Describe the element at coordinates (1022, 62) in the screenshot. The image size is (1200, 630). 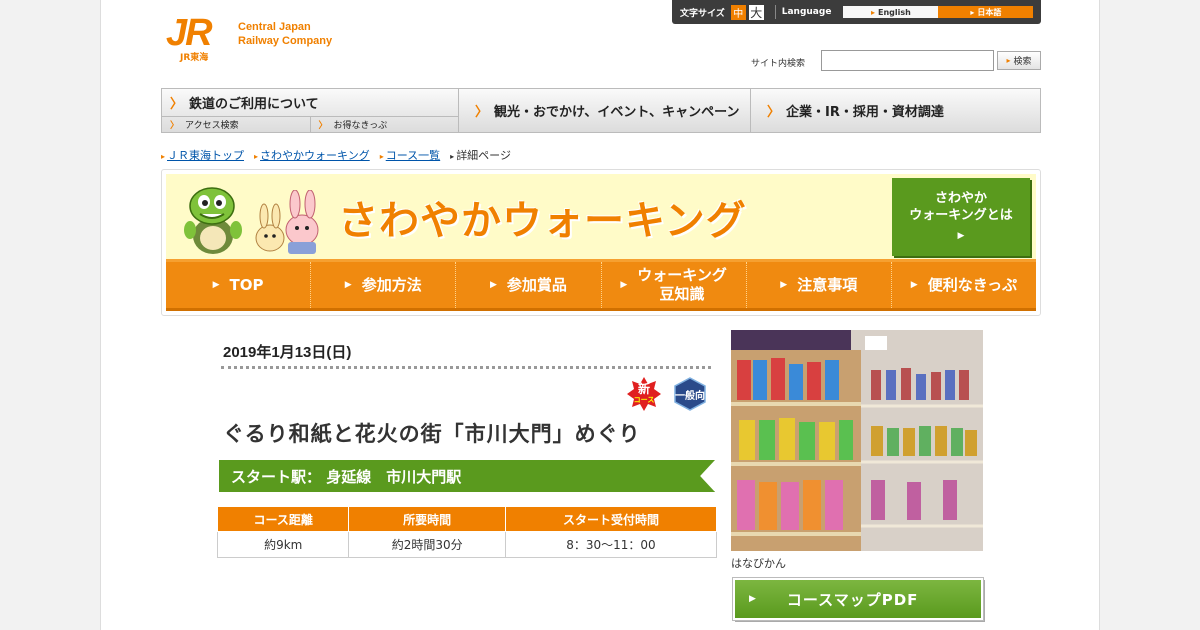
I see `site-search-button-label: 検索` at that location.